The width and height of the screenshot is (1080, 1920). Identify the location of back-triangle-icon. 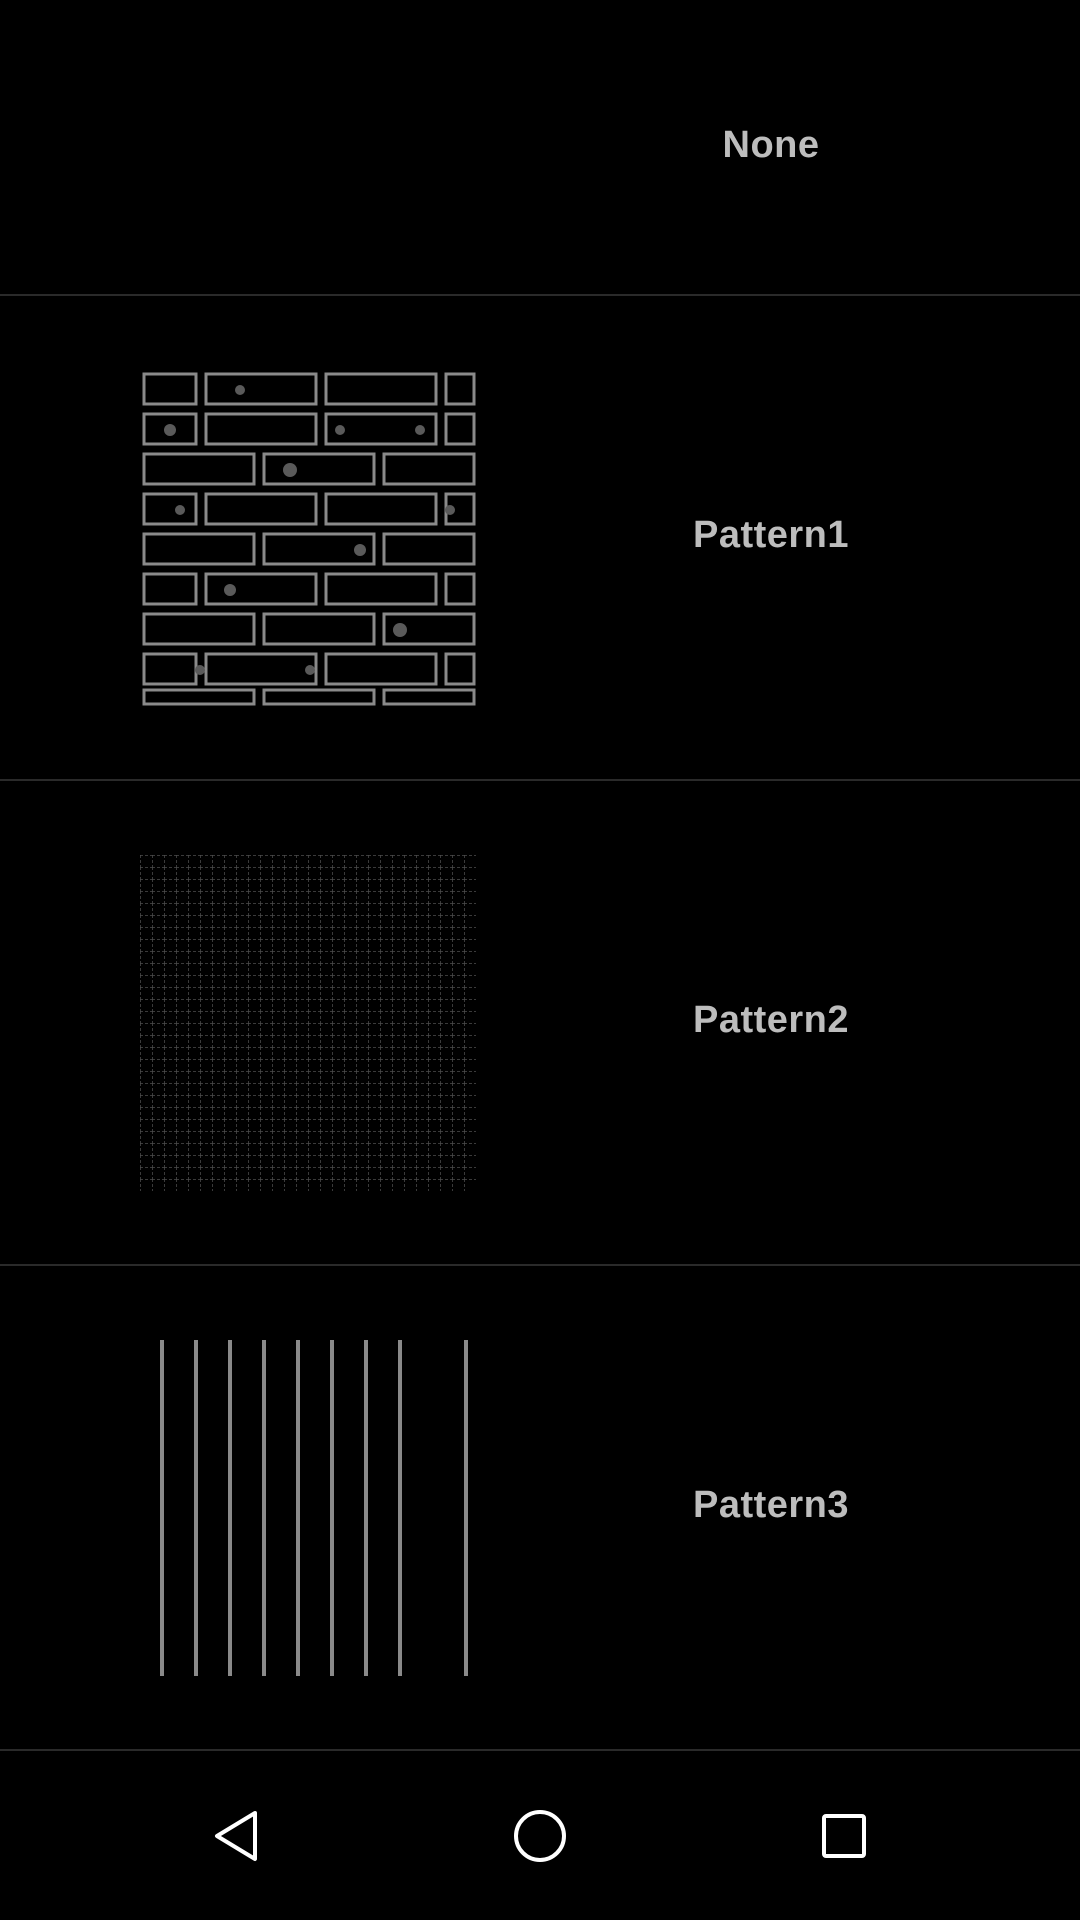
(236, 1836).